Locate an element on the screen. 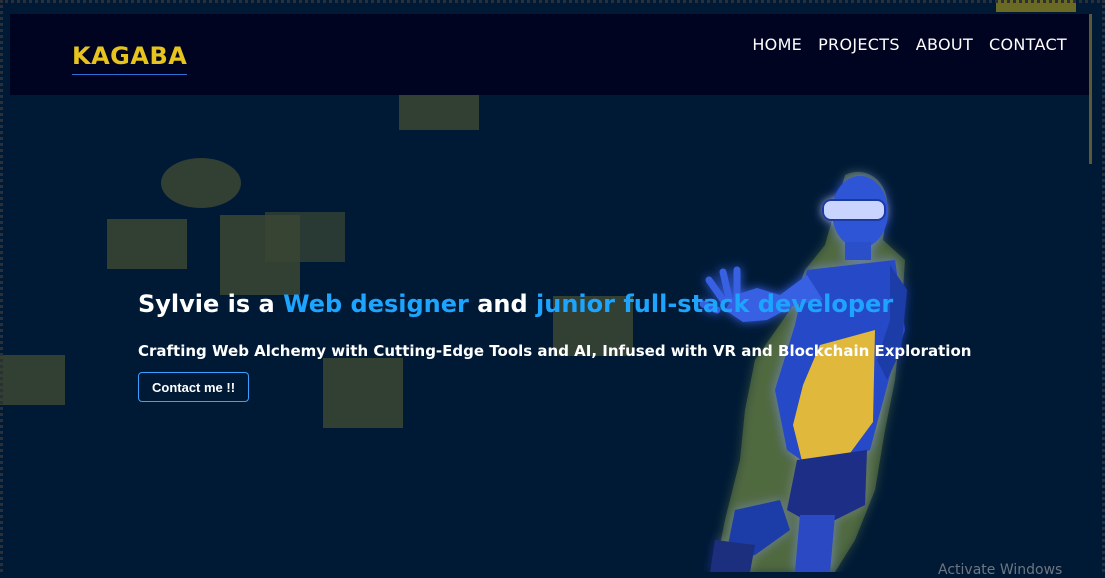 This screenshot has width=1105, height=578. nav-projects: PROJECTS is located at coordinates (859, 44).